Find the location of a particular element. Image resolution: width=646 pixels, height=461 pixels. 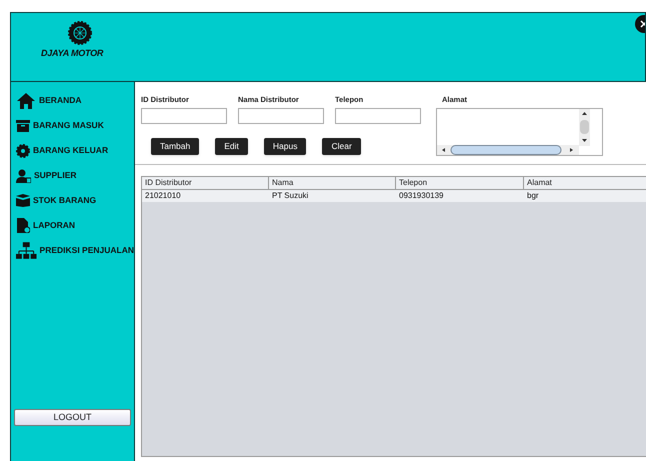

action-button: Clear is located at coordinates (341, 146).